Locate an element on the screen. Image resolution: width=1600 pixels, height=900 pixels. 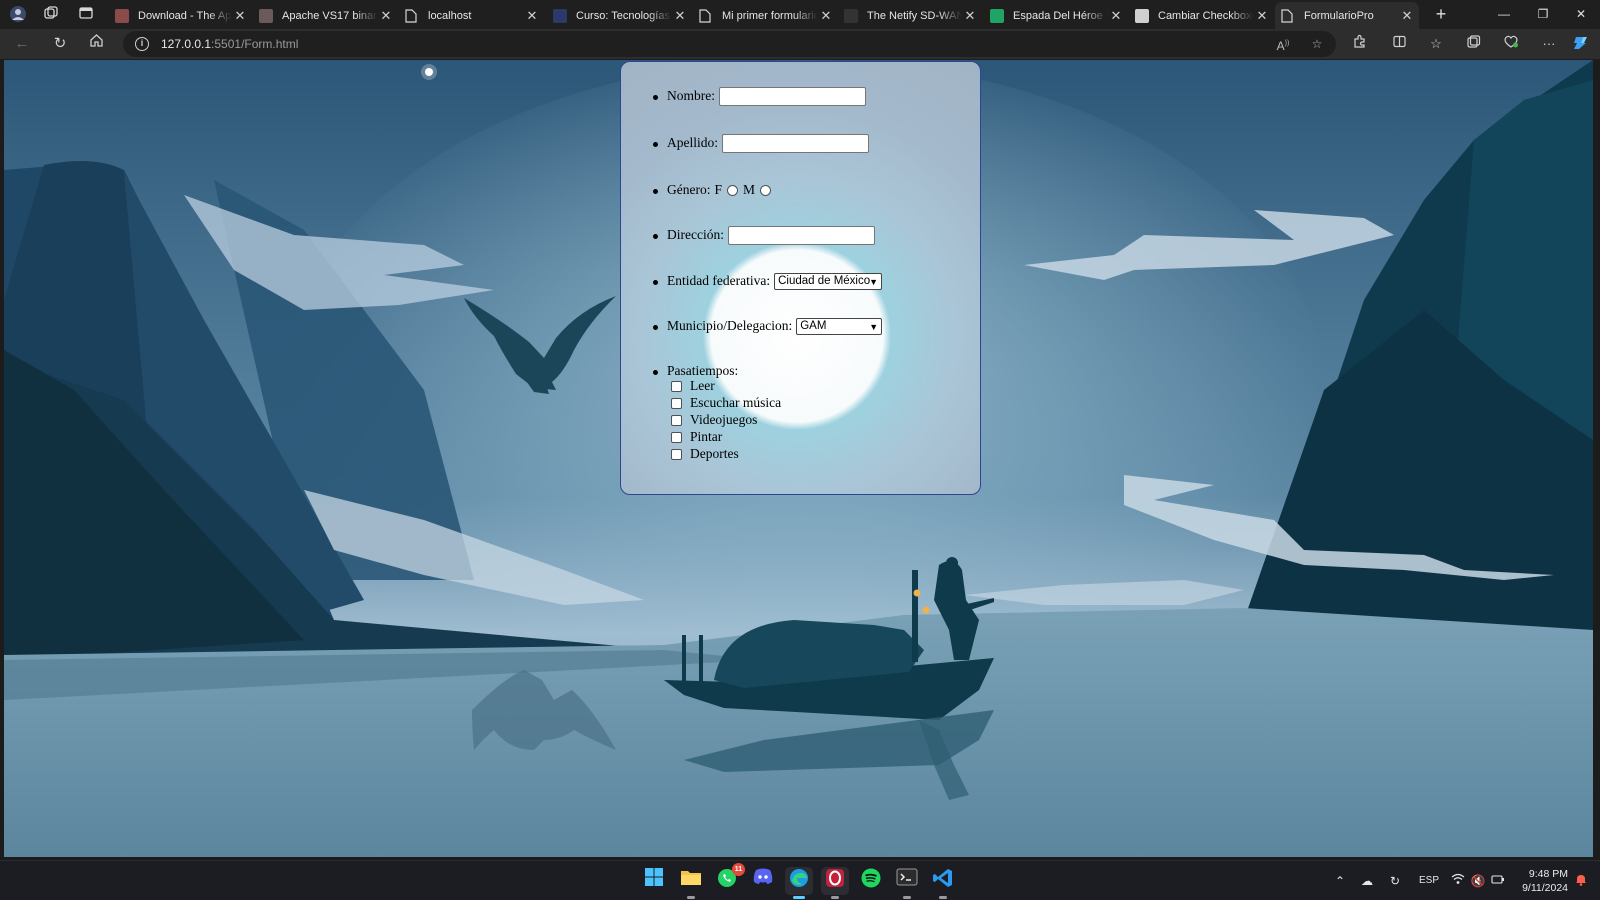
browser-essentials-icon is located at coordinates (1511, 44).